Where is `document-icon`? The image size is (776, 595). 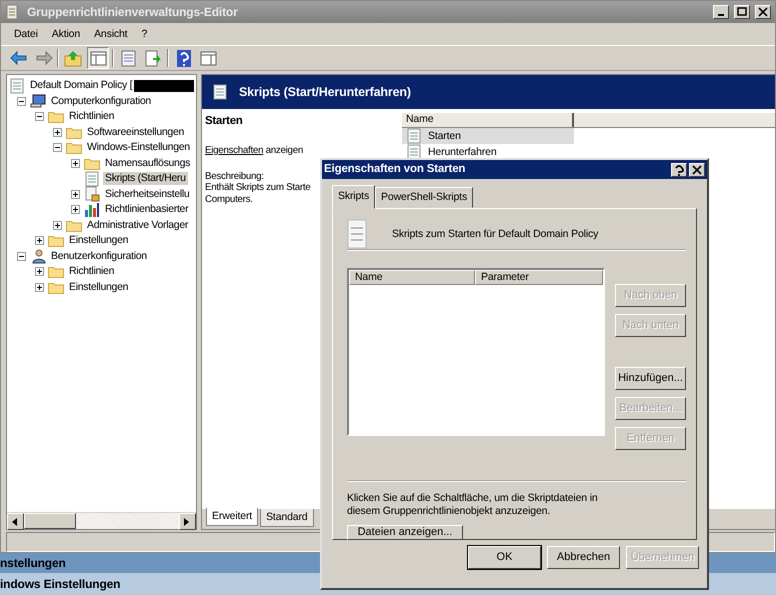
document-icon is located at coordinates (12, 12).